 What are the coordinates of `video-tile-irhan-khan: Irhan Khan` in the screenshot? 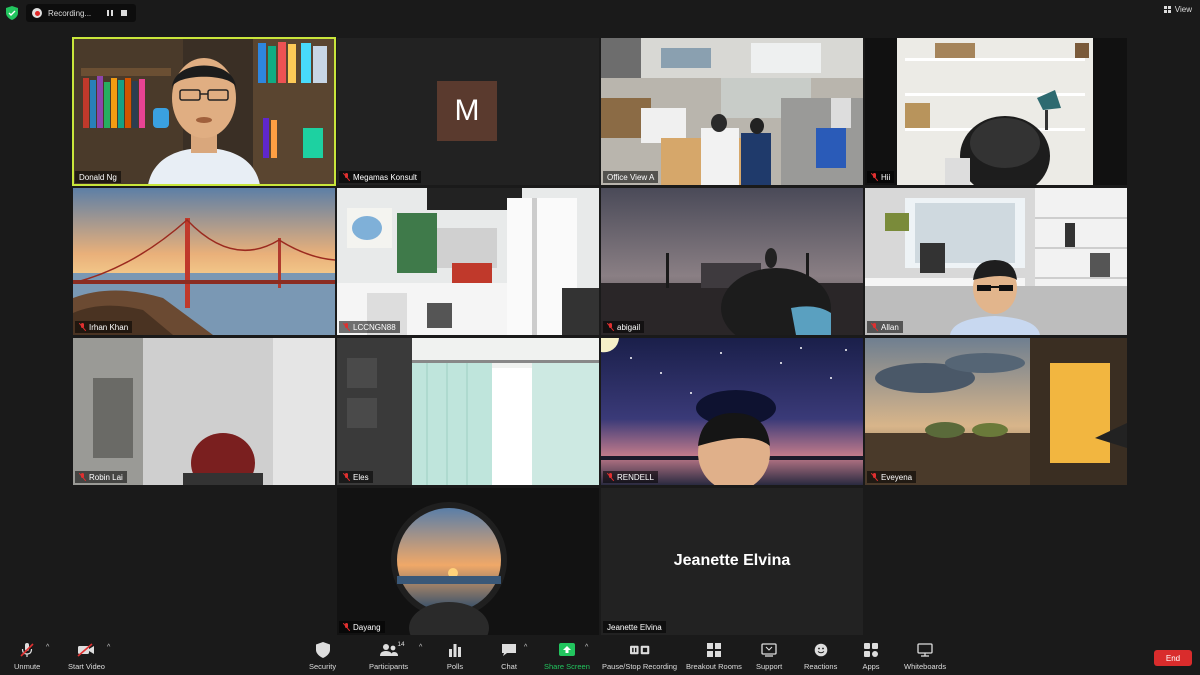 It's located at (204, 261).